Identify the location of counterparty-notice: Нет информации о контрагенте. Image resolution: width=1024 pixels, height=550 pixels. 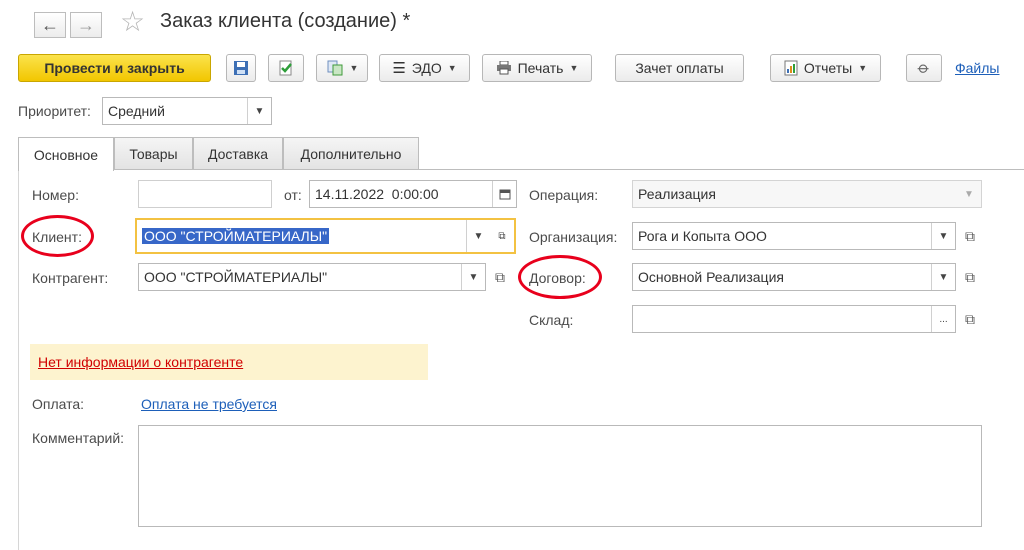
(229, 362).